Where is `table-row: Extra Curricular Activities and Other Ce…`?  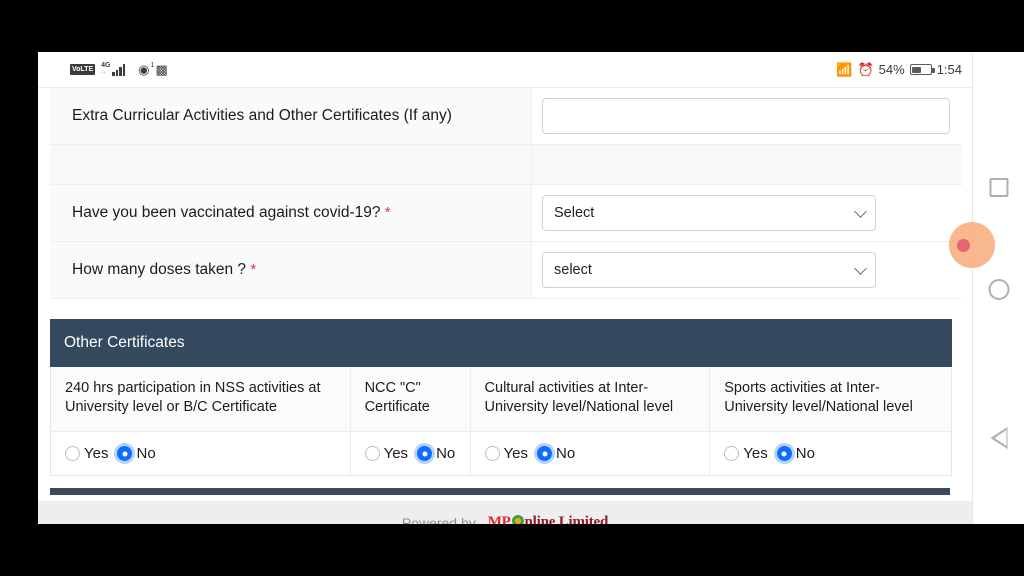 table-row: Extra Curricular Activities and Other Ce… is located at coordinates (506, 116).